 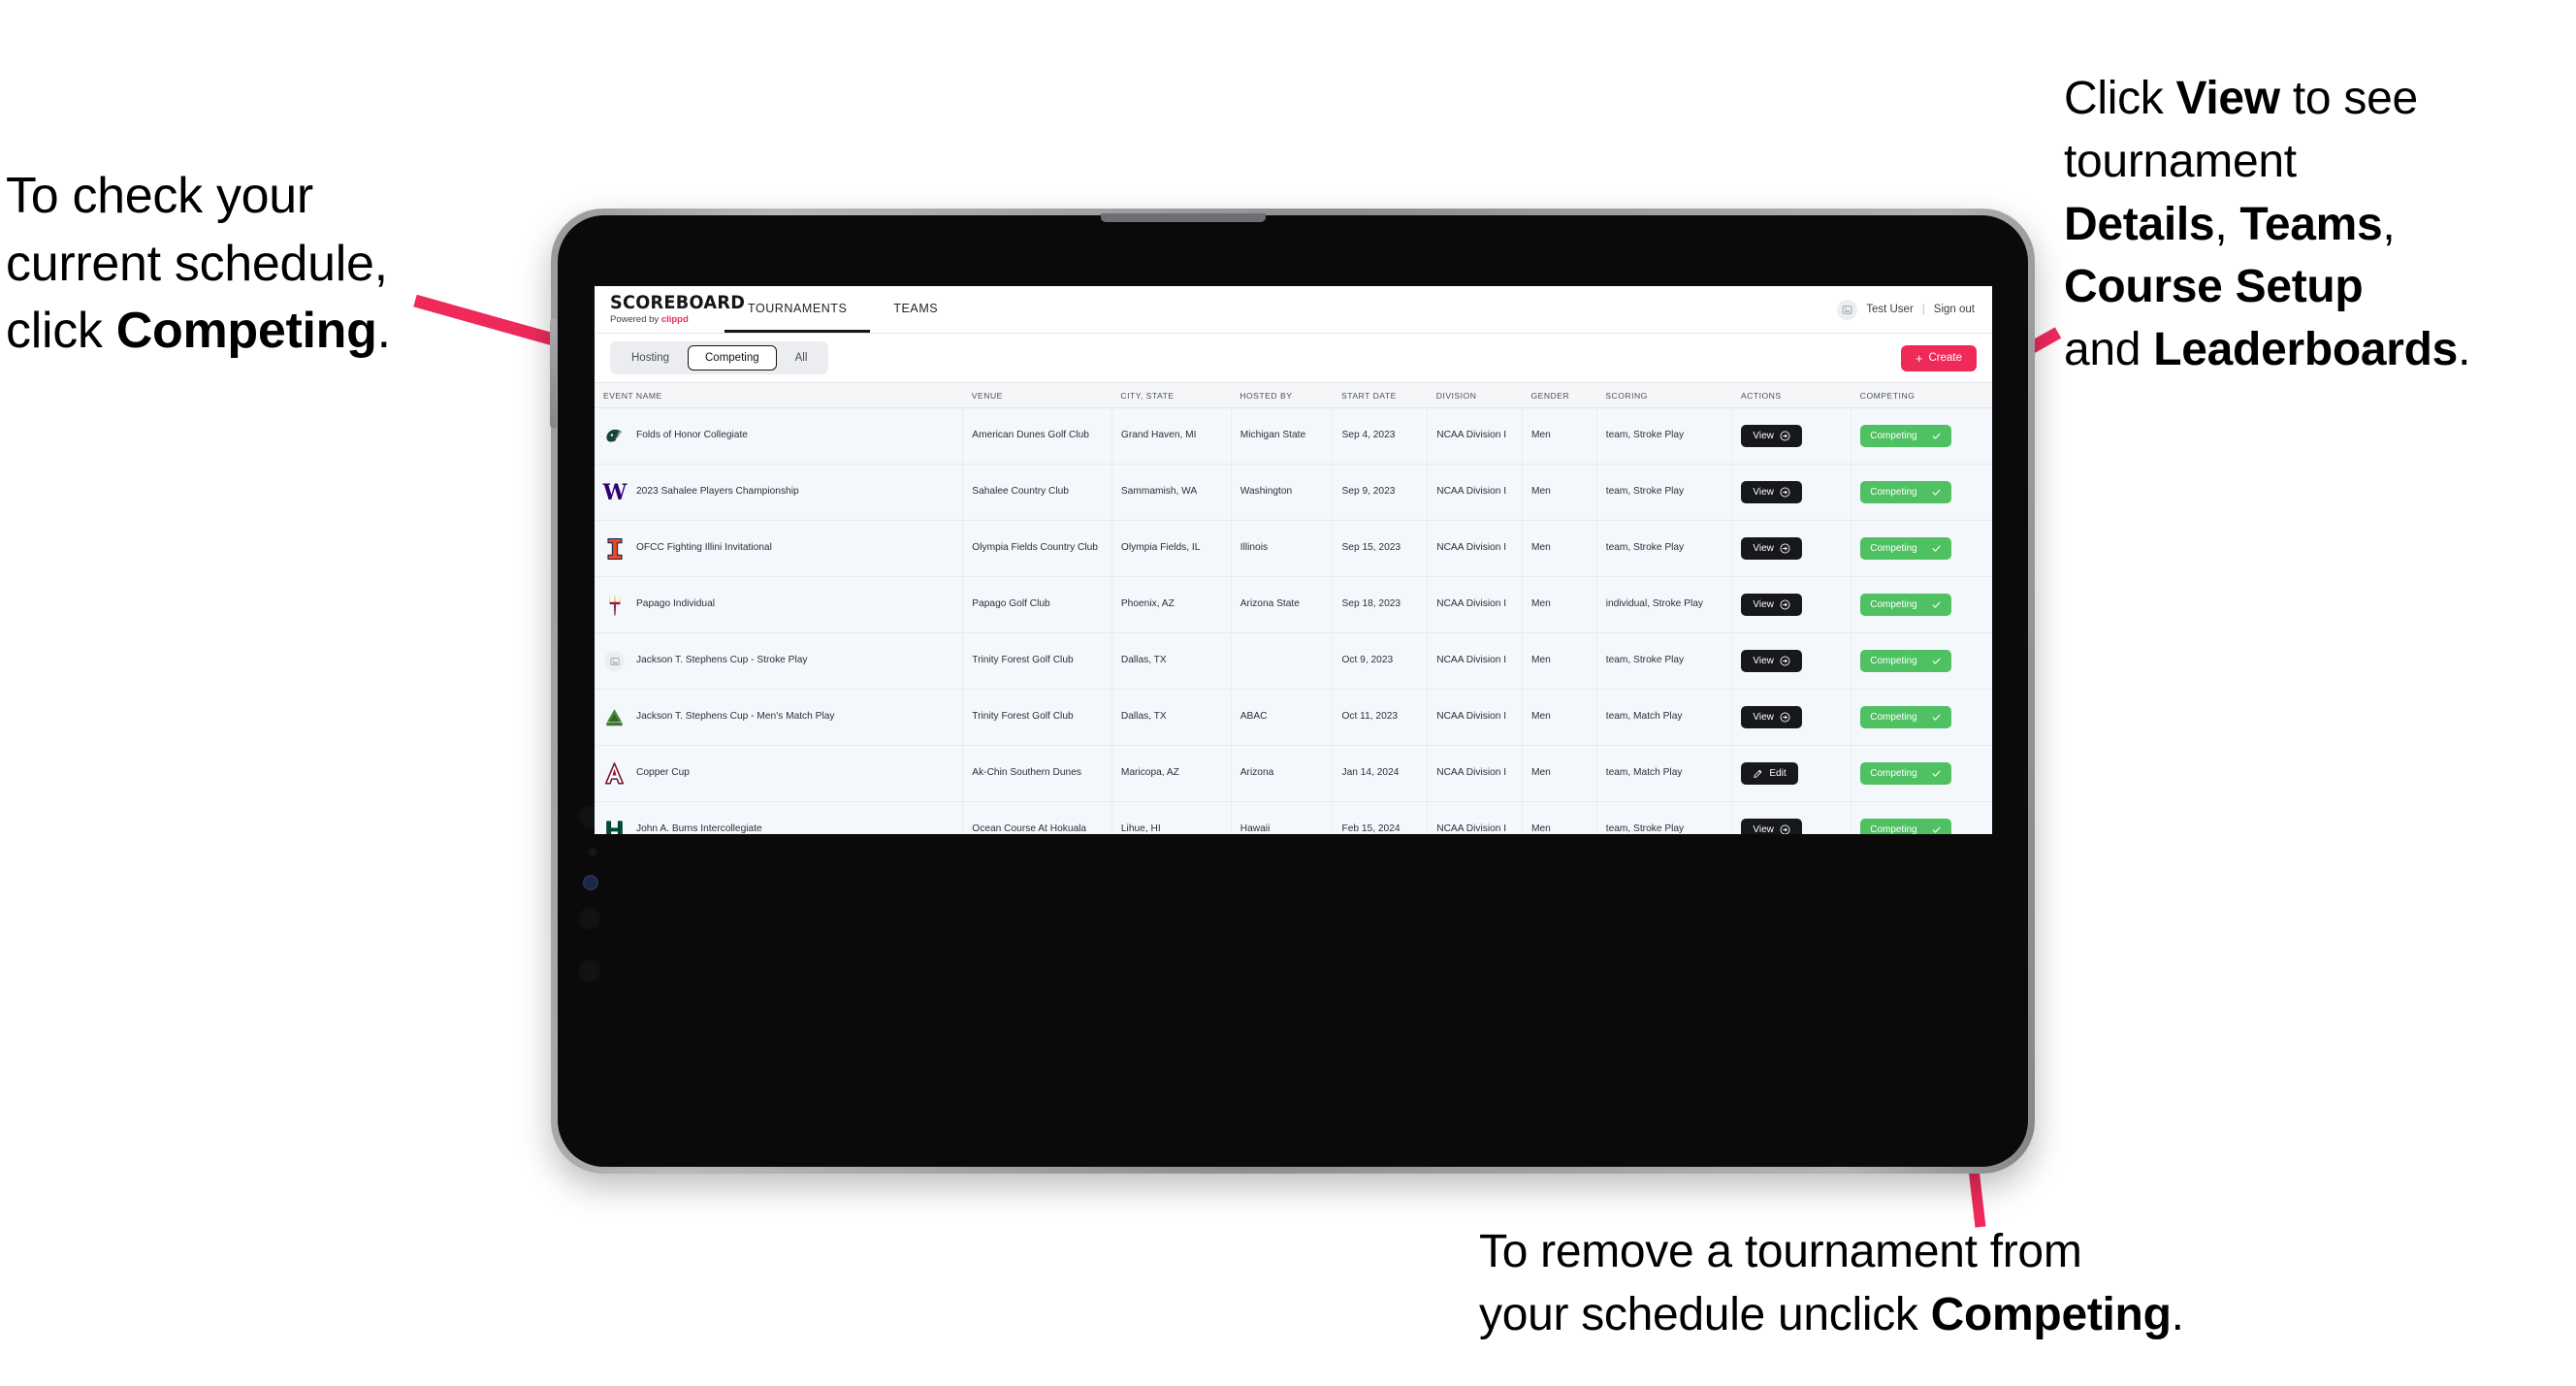 I want to click on cell-city-state: Maricopa, AZ, so click(x=1171, y=773).